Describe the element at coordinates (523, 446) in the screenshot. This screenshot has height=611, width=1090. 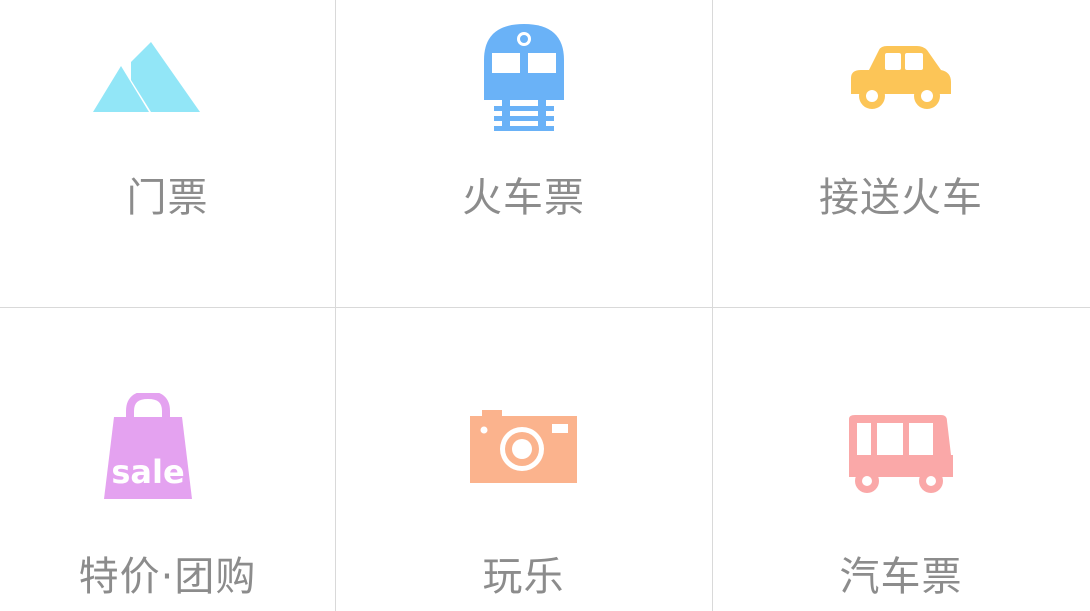
I see `camera-icon` at that location.